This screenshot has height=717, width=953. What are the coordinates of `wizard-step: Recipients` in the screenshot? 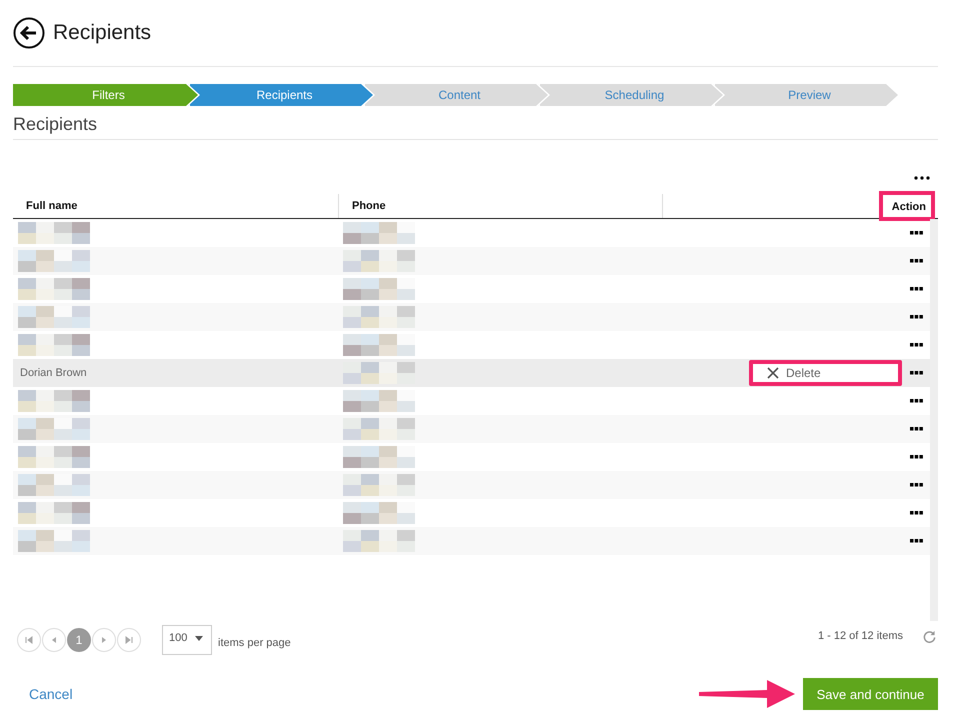 It's located at (280, 95).